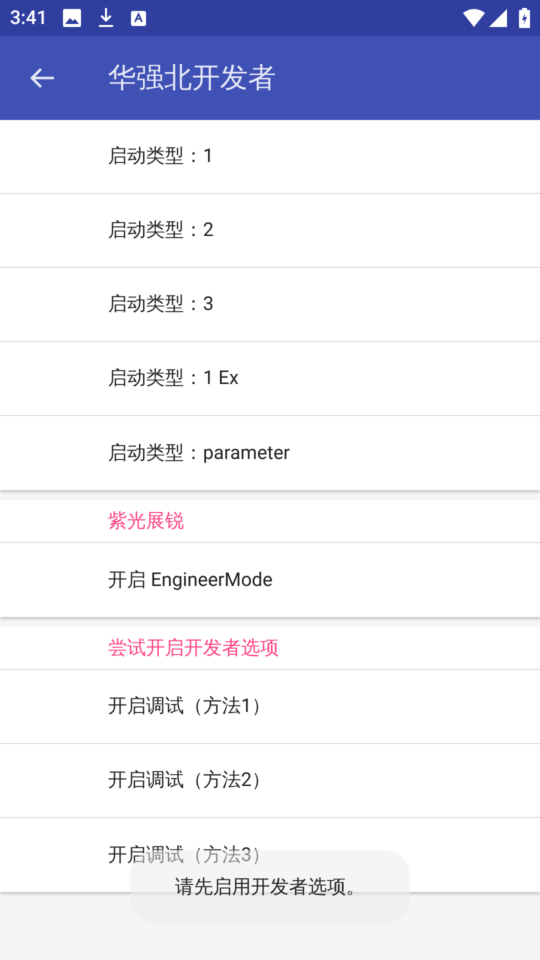 The height and width of the screenshot is (960, 540). I want to click on list-item-label: 开启 EngineerMode, so click(190, 580).